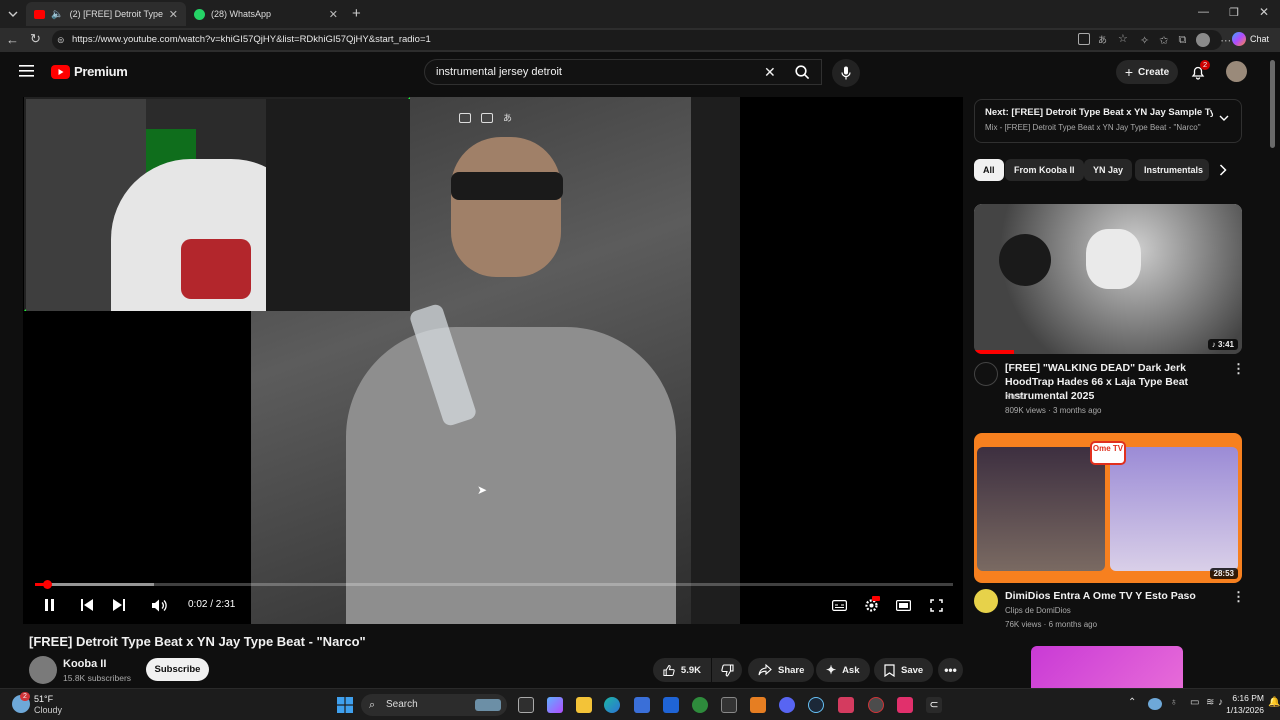 The height and width of the screenshot is (720, 1280). What do you see at coordinates (1234, 12) in the screenshot?
I see `restore-window-icon: ❐` at bounding box center [1234, 12].